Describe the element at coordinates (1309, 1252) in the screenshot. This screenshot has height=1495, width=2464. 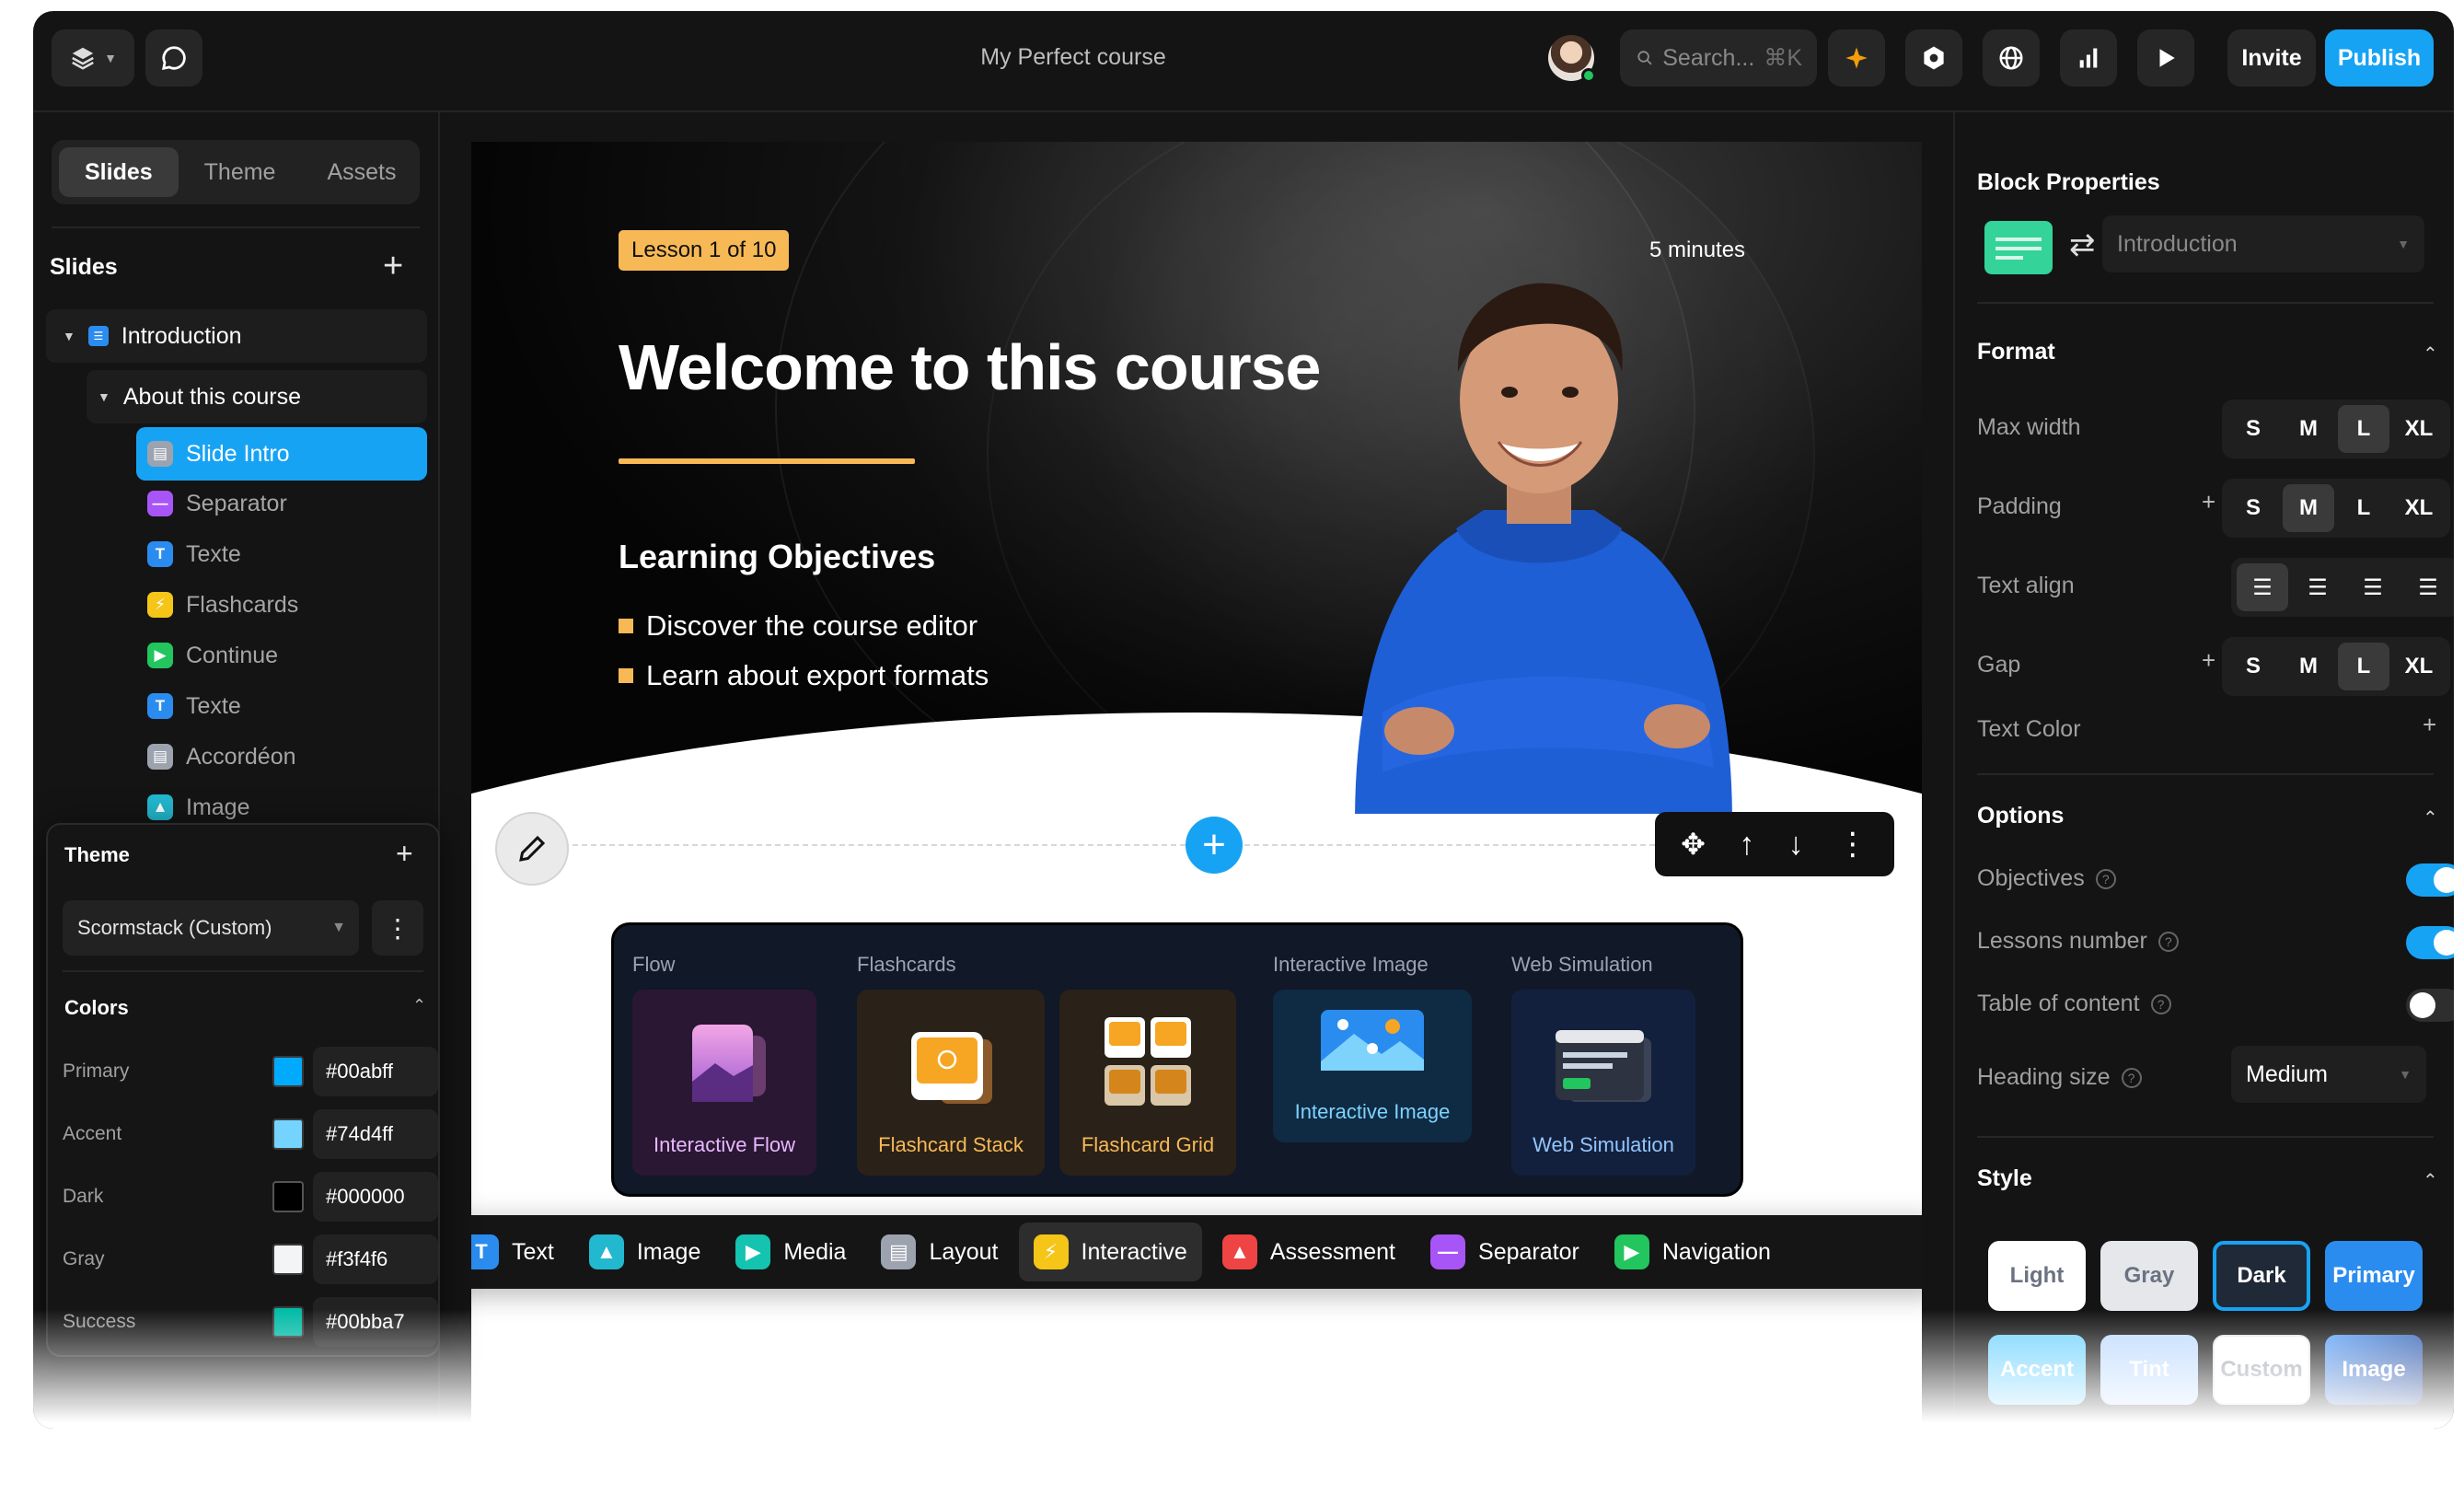
I see `insert-assessment-button: ▲ Assessment` at that location.